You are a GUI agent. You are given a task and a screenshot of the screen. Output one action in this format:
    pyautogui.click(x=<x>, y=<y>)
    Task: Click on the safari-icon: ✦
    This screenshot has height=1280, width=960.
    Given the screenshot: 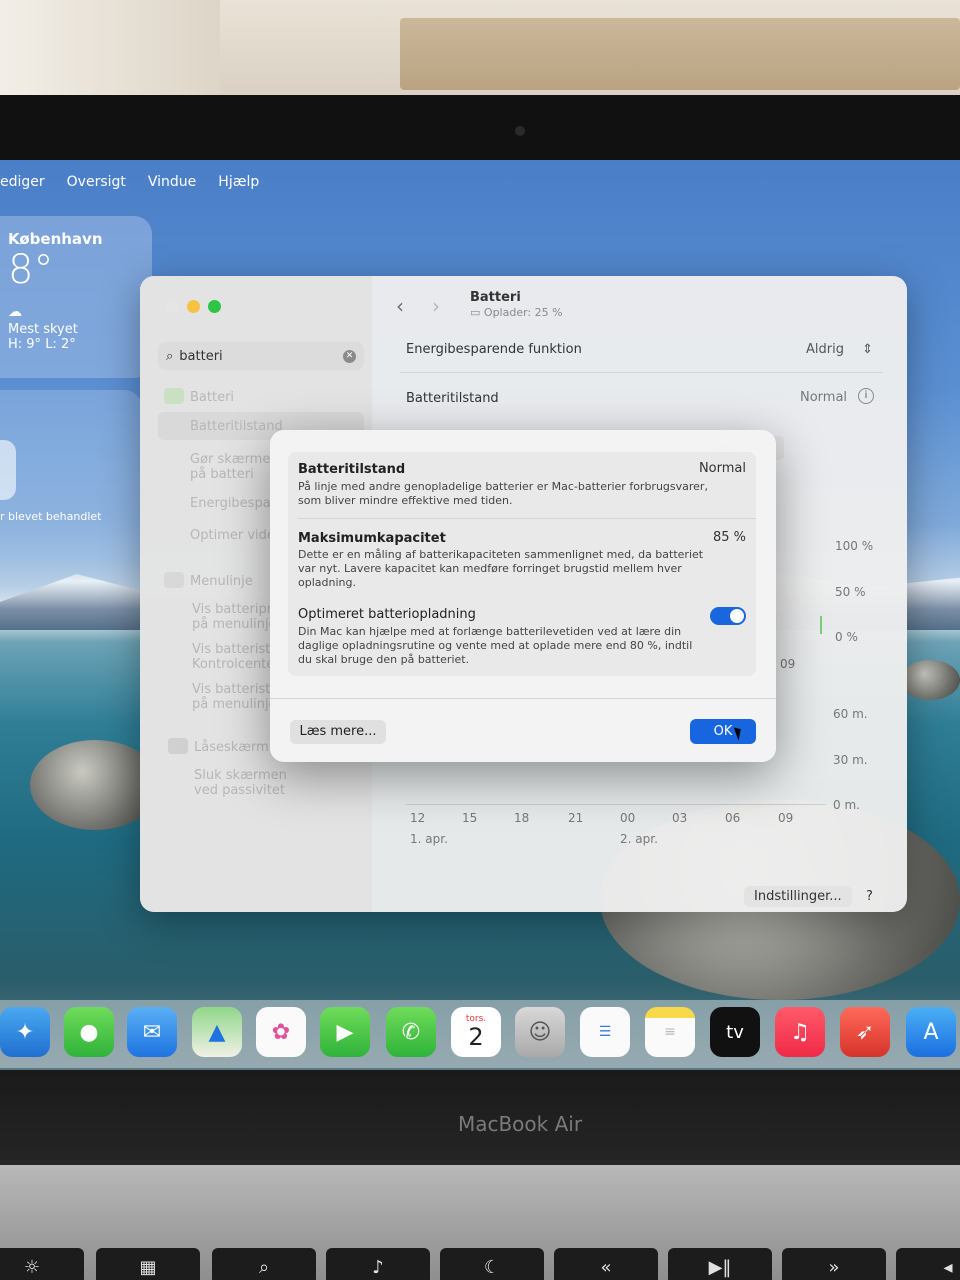 What is the action you would take?
    pyautogui.click(x=25, y=1032)
    